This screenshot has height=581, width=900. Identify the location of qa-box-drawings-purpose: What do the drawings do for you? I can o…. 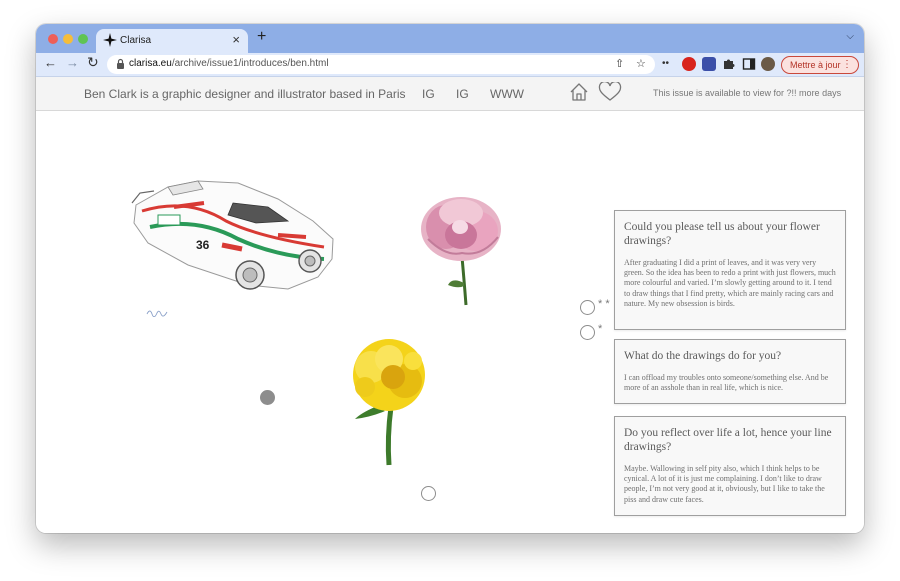
(730, 371).